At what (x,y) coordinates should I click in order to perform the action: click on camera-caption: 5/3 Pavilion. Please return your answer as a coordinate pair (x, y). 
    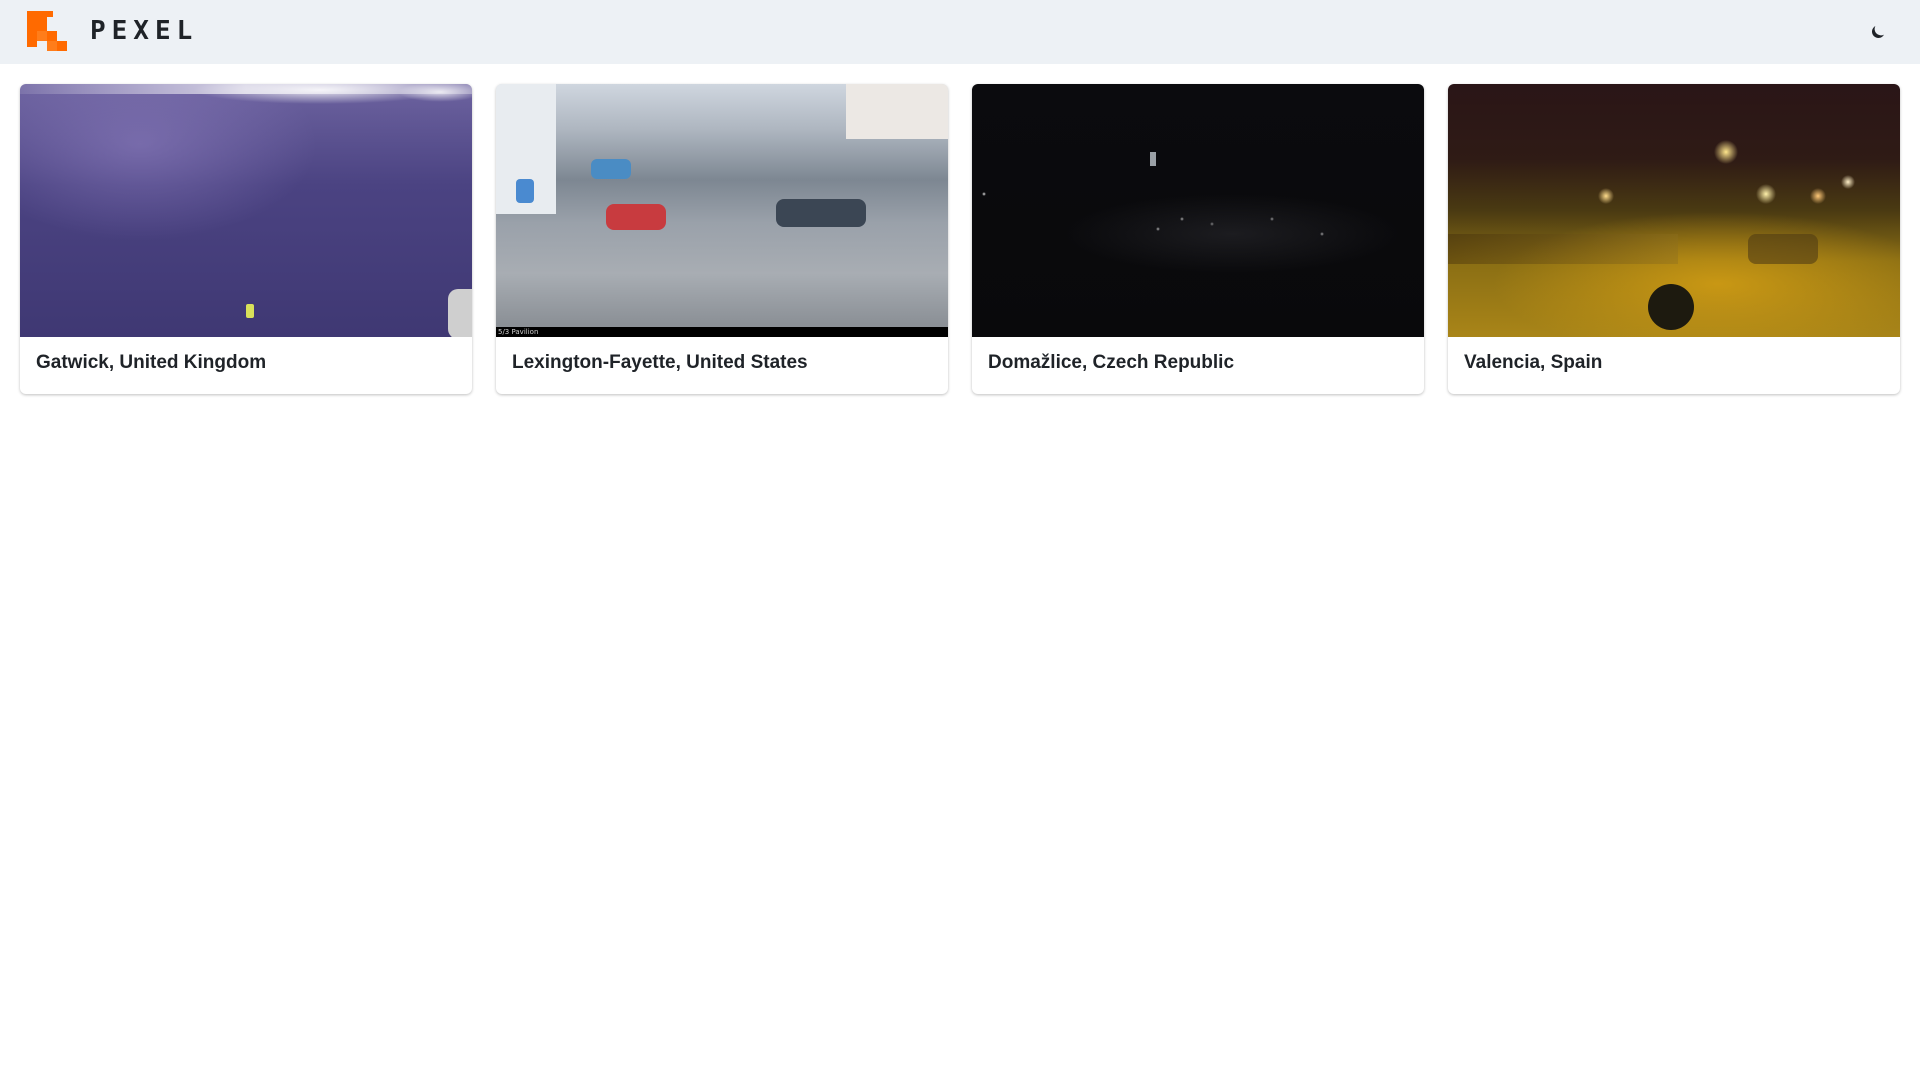
    Looking at the image, I should click on (518, 332).